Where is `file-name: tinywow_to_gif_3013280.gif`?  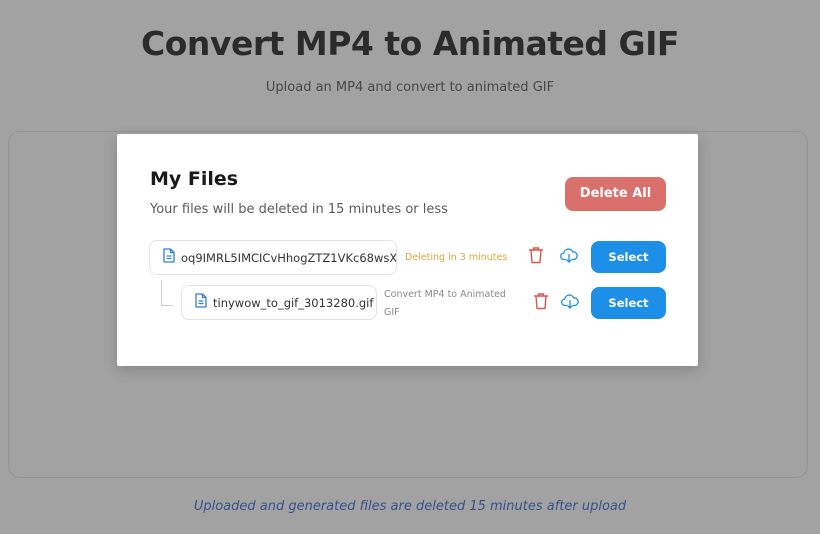
file-name: tinywow_to_gif_3013280.gif is located at coordinates (293, 302).